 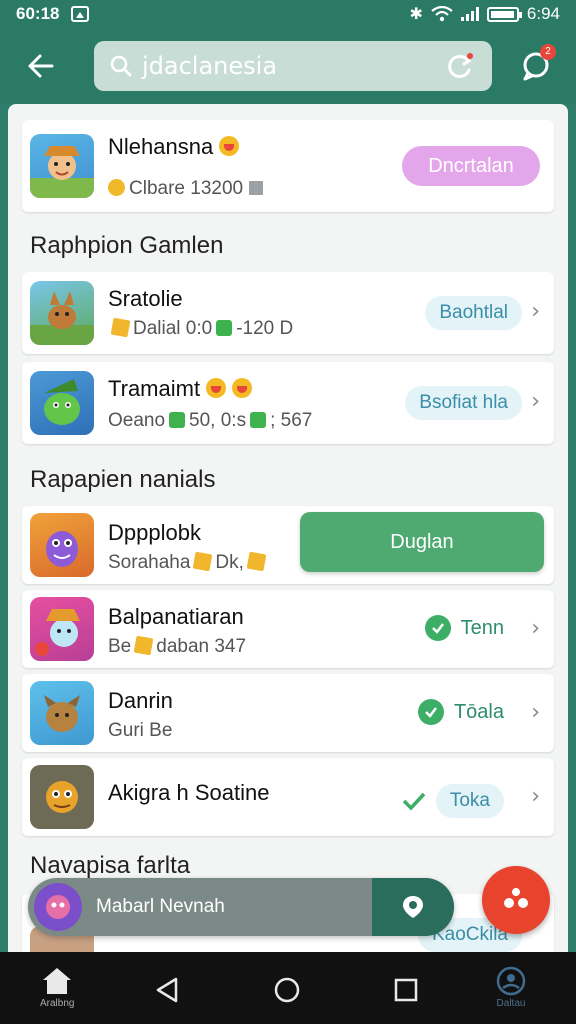 What do you see at coordinates (57, 1003) in the screenshot?
I see `nav-home-label: Aralbng` at bounding box center [57, 1003].